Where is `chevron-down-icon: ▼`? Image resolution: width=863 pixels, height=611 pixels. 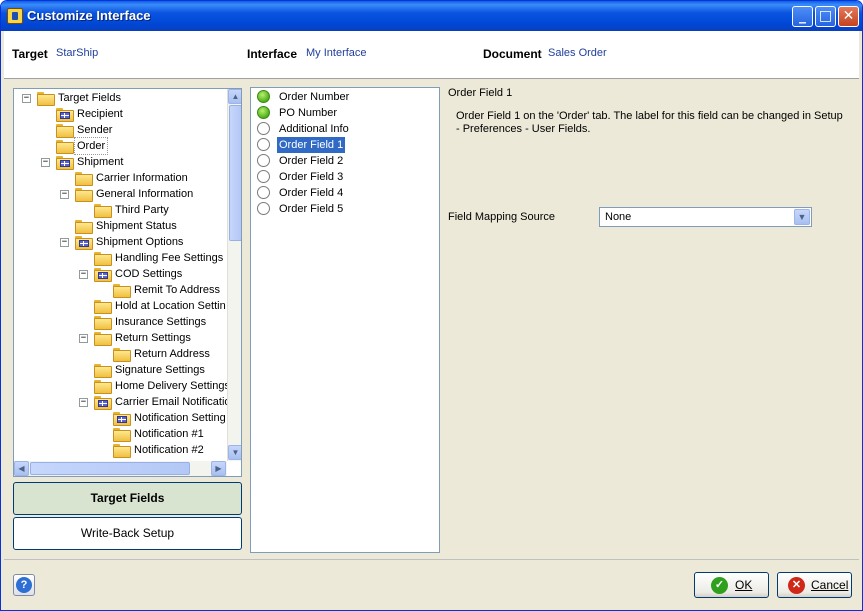
chevron-down-icon: ▼ is located at coordinates (802, 217).